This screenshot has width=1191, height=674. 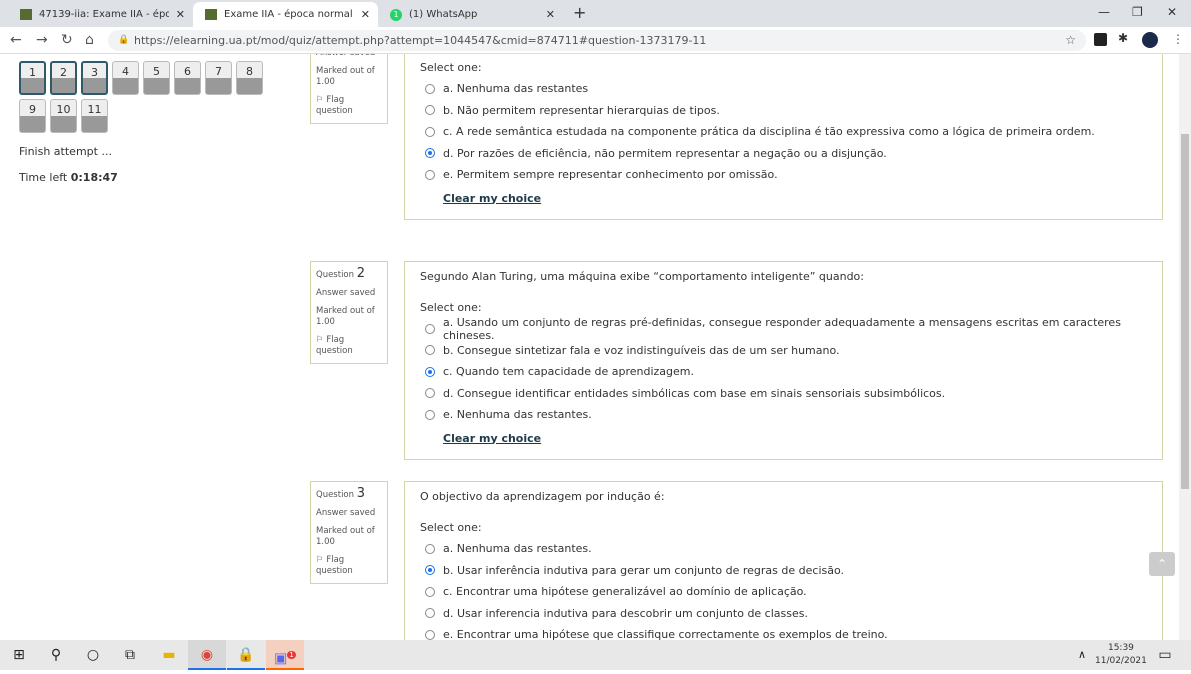 I want to click on home-icon: ⌂, so click(x=89, y=40).